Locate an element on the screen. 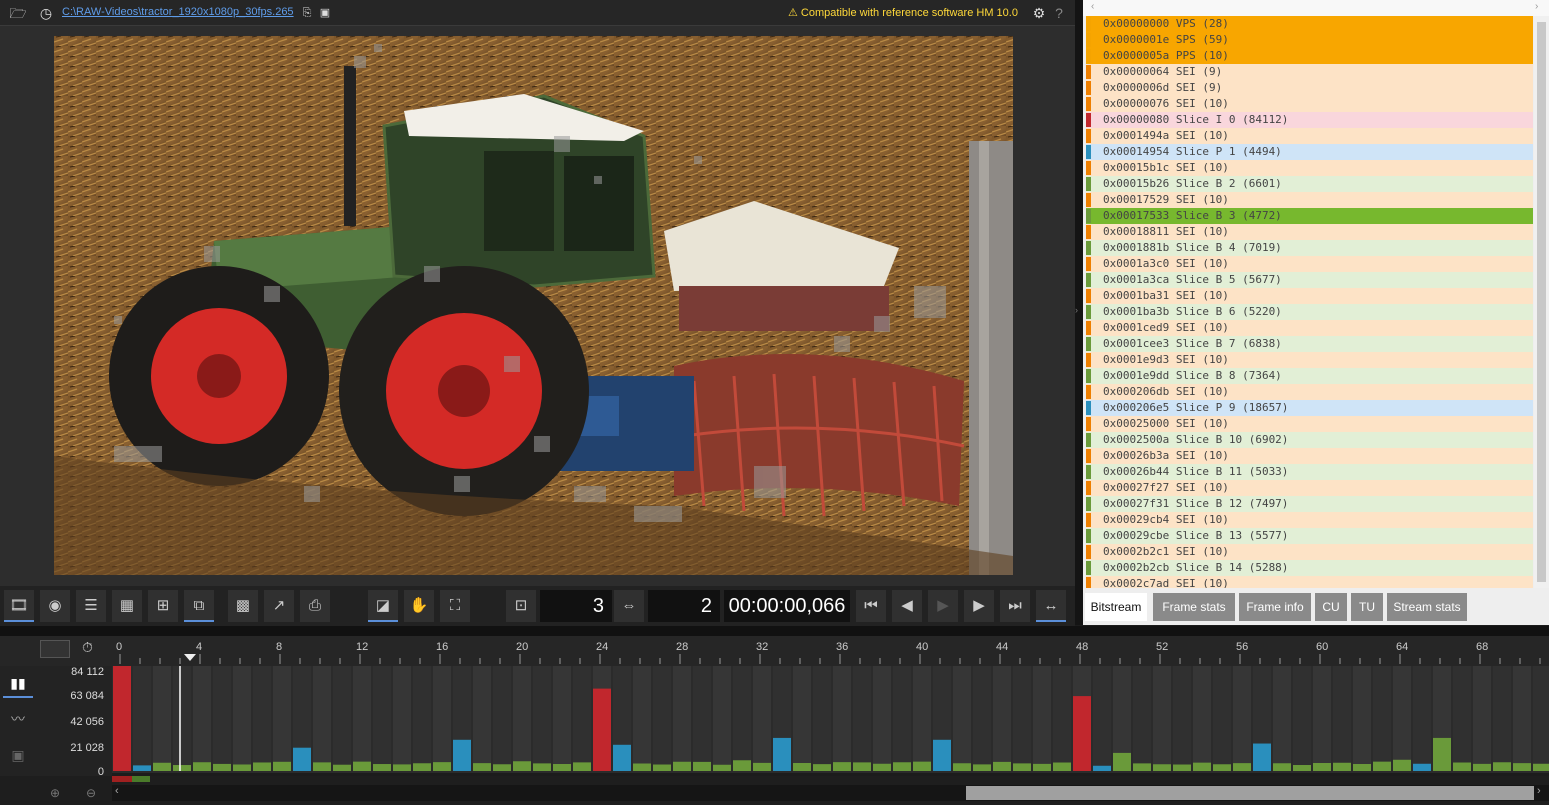 The height and width of the screenshot is (805, 1549). horizontal-scroll-arrows: ‹ › is located at coordinates (1316, 8).